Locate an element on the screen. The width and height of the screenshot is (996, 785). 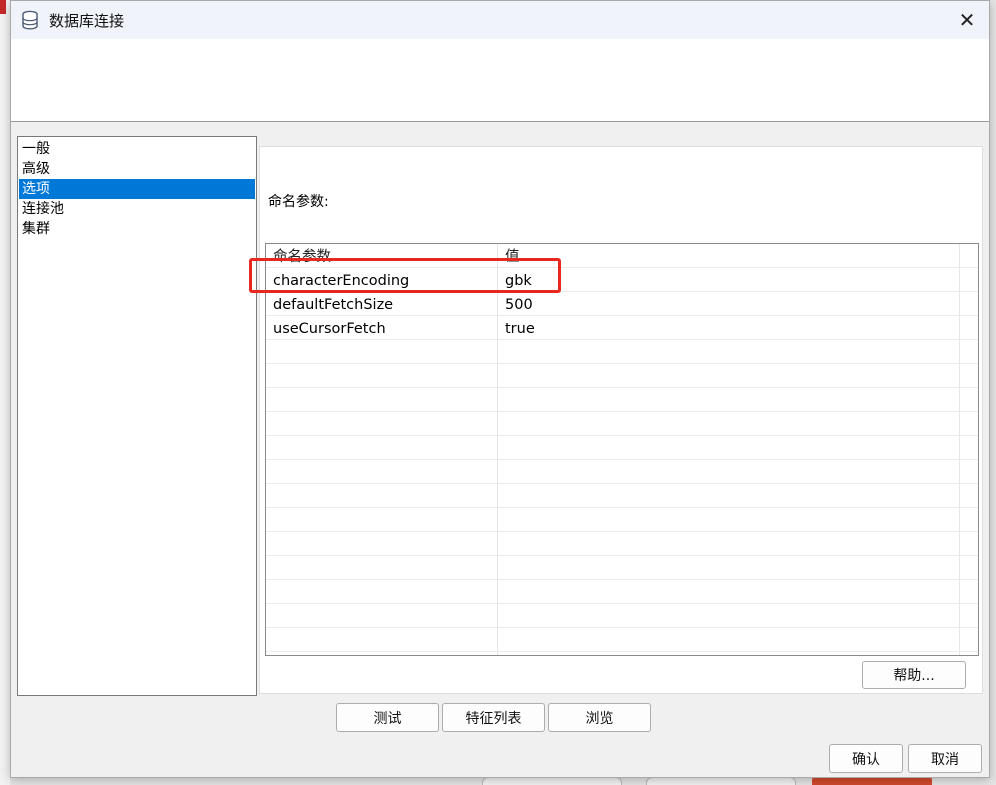
table-row: useCursorFetch true is located at coordinates (622, 328).